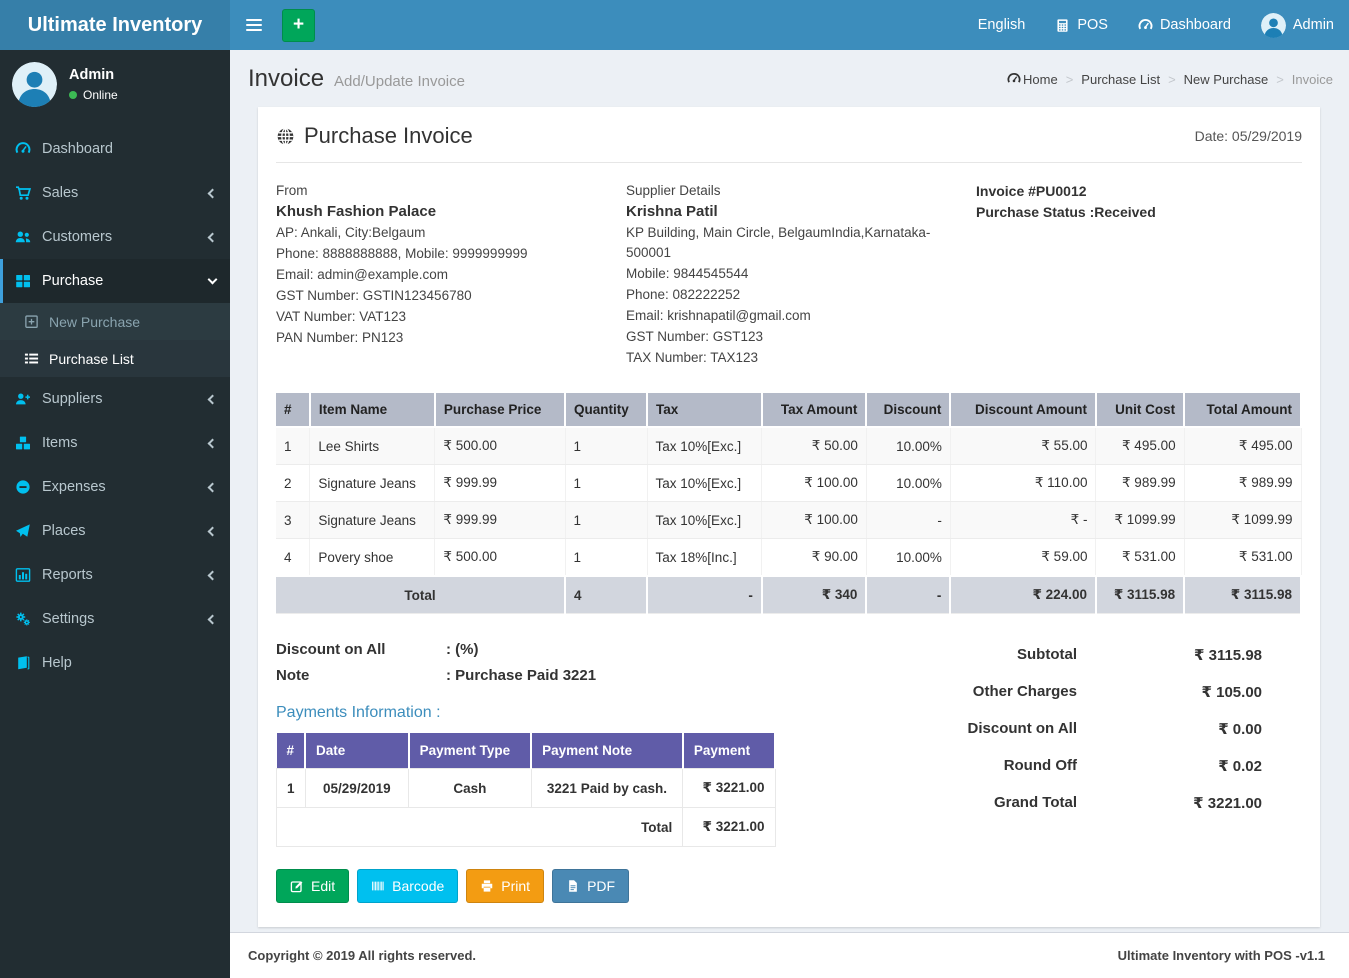 This screenshot has width=1349, height=978. I want to click on payments-col-payment-type: Payment Type, so click(470, 751).